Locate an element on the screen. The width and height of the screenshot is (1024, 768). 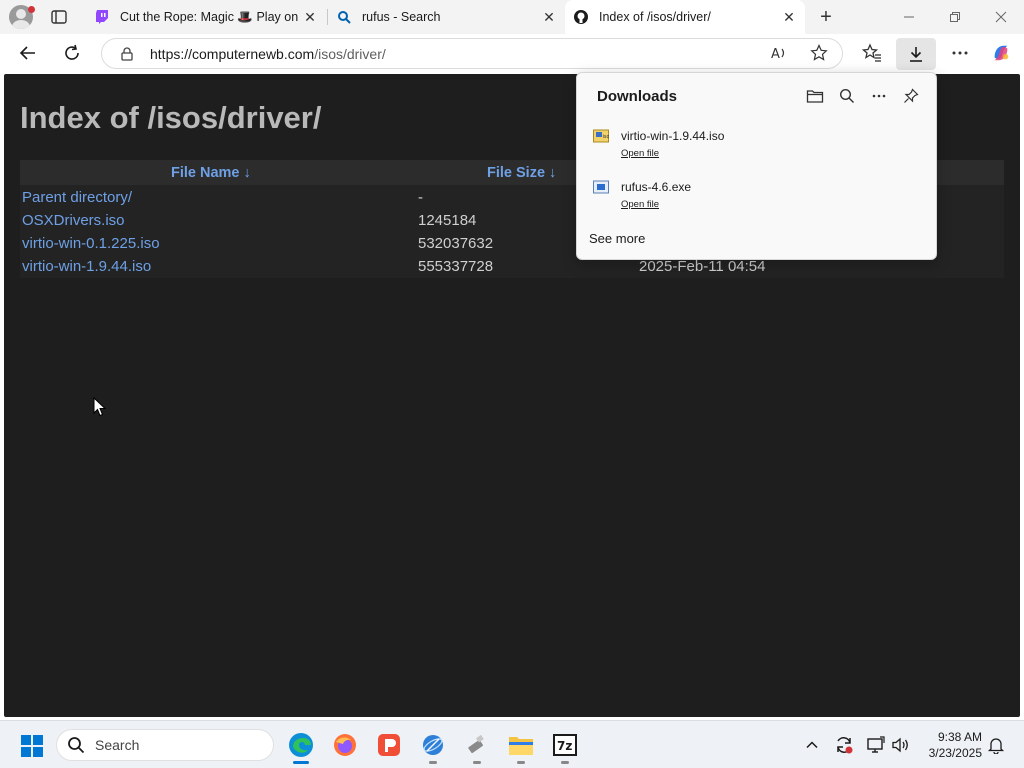
notifications-bell-icon is located at coordinates (996, 745).